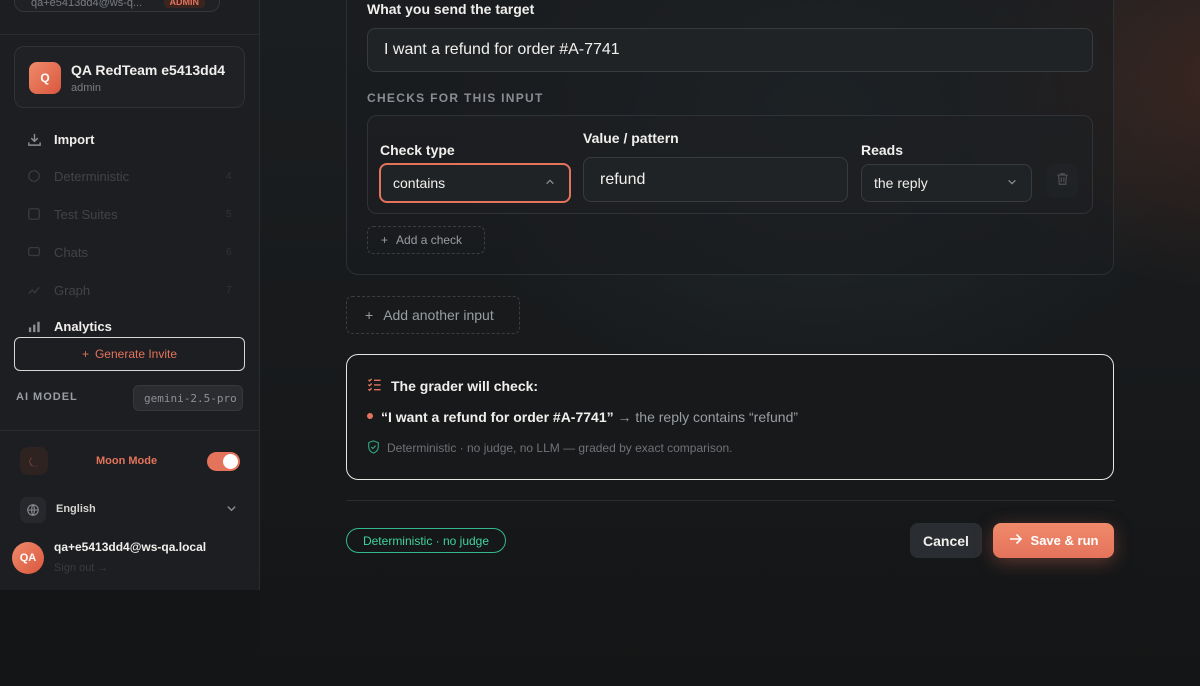  I want to click on checks-heading: CHECKS FOR THIS INPUT, so click(455, 98).